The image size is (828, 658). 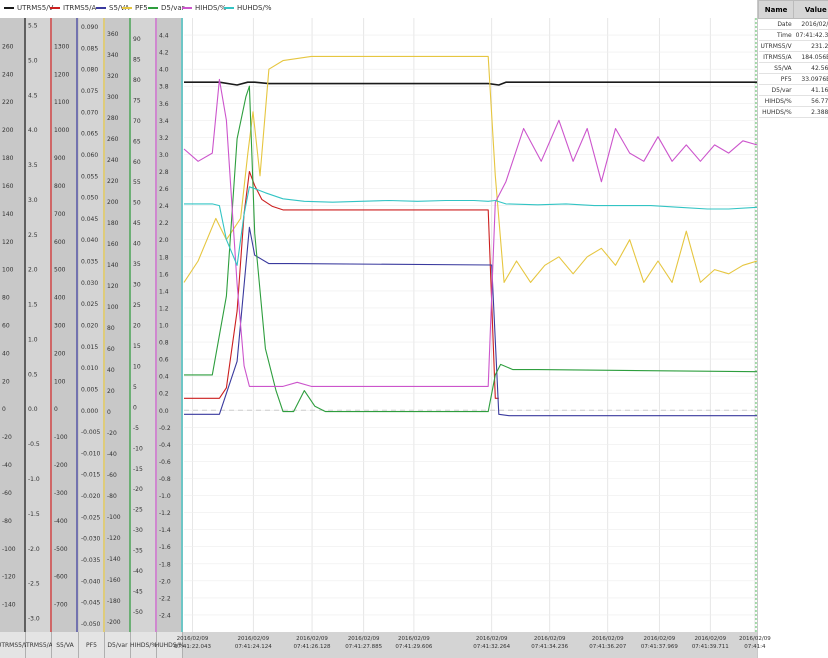 I want to click on y-tick-label: -0.015, so click(x=91, y=475).